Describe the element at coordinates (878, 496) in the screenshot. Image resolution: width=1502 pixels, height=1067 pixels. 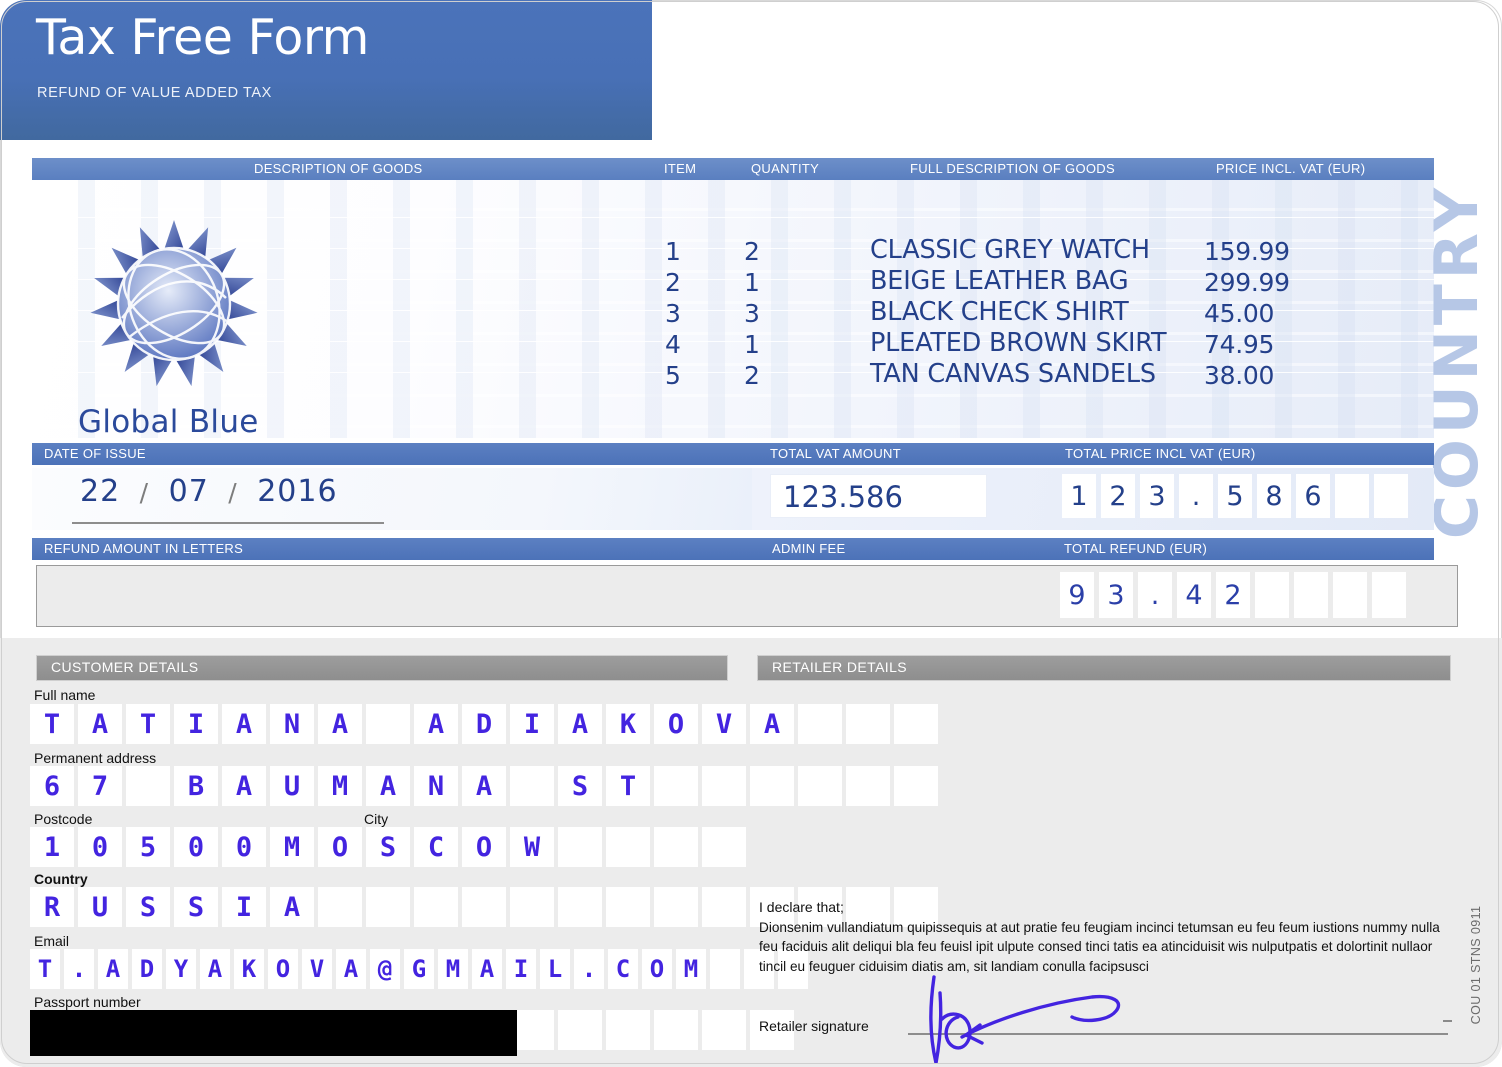
I see `total-vat-input: 123.586` at that location.